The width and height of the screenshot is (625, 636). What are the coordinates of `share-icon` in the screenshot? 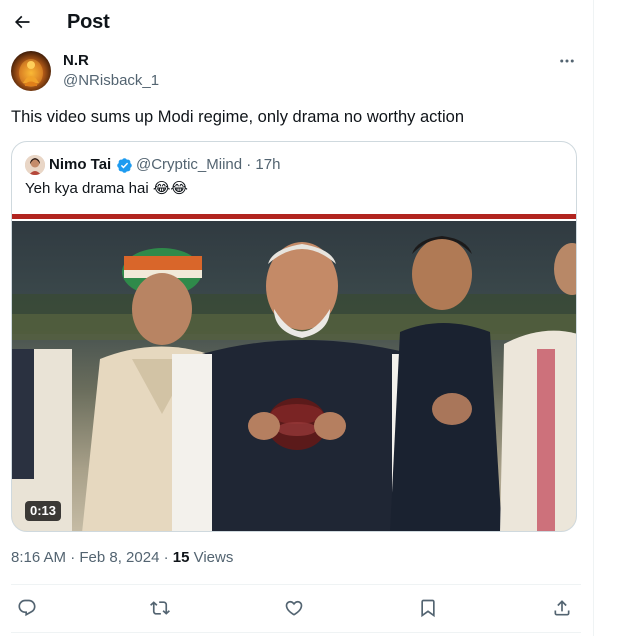 It's located at (562, 608).